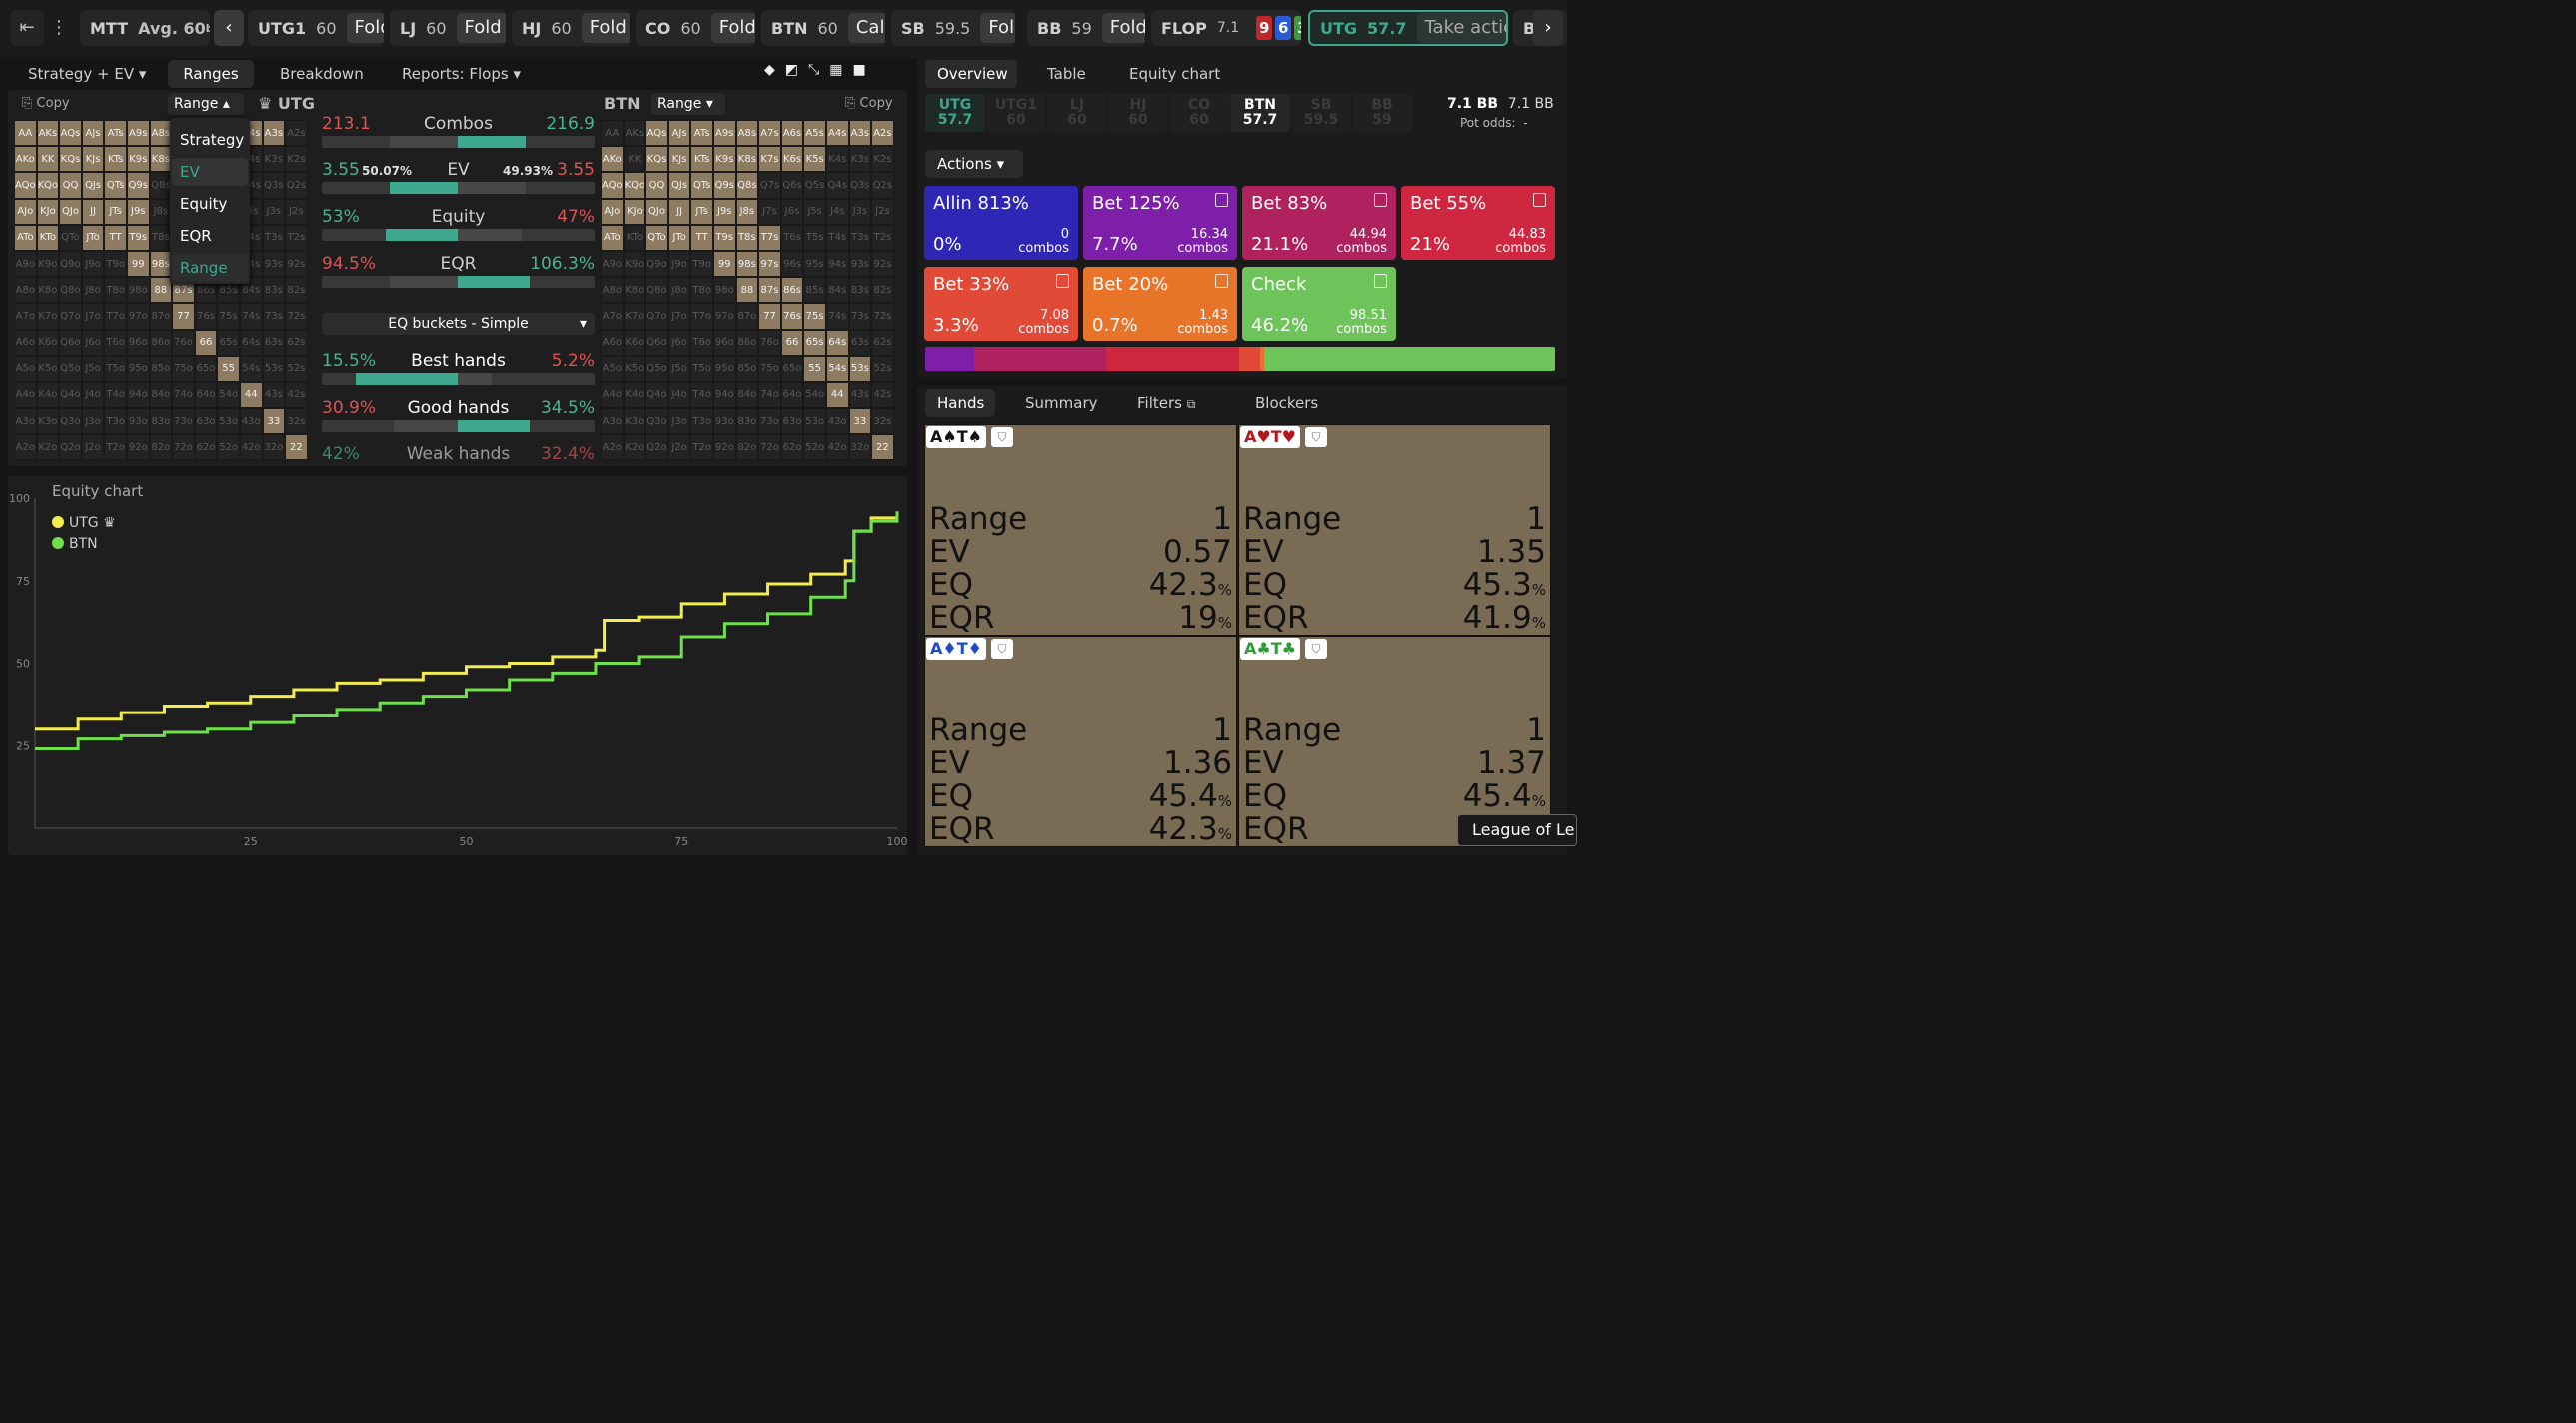 The width and height of the screenshot is (2576, 1423). Describe the element at coordinates (1286, 403) in the screenshot. I see `tab-blockers: Blockers` at that location.